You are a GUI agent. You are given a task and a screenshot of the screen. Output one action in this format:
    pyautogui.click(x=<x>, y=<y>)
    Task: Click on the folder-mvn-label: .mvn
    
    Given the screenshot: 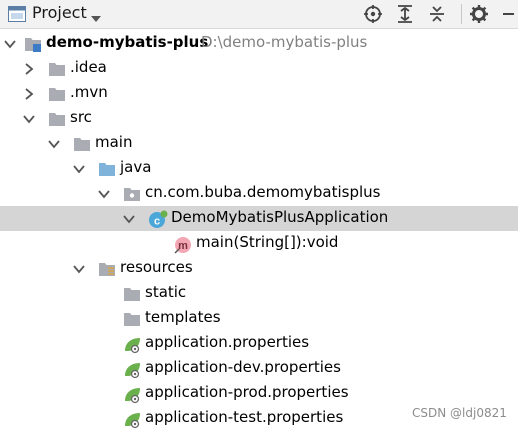 What is the action you would take?
    pyautogui.click(x=89, y=92)
    